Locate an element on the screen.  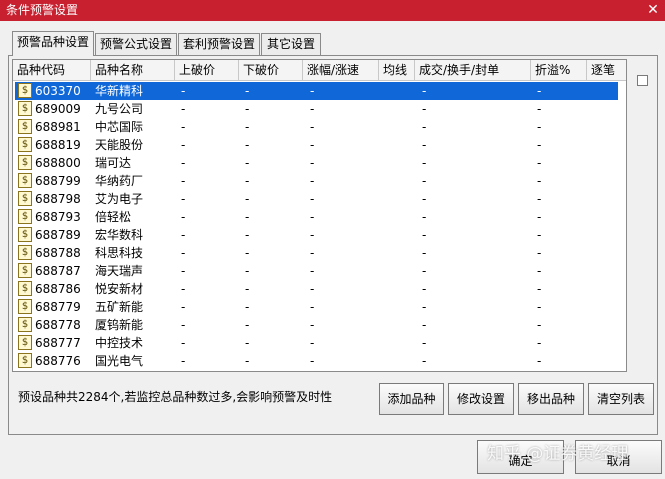
table-row: $688793 倍轻松 - - - - - is located at coordinates (319, 217).